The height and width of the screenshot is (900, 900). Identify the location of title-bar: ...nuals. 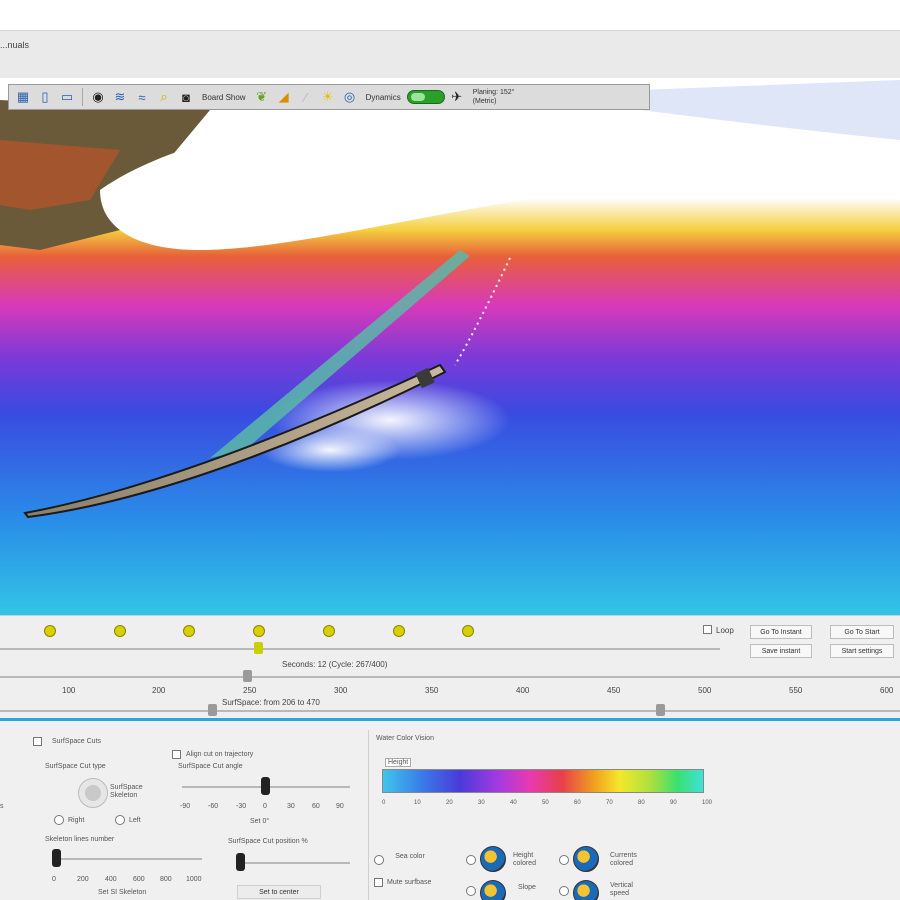
(450, 54).